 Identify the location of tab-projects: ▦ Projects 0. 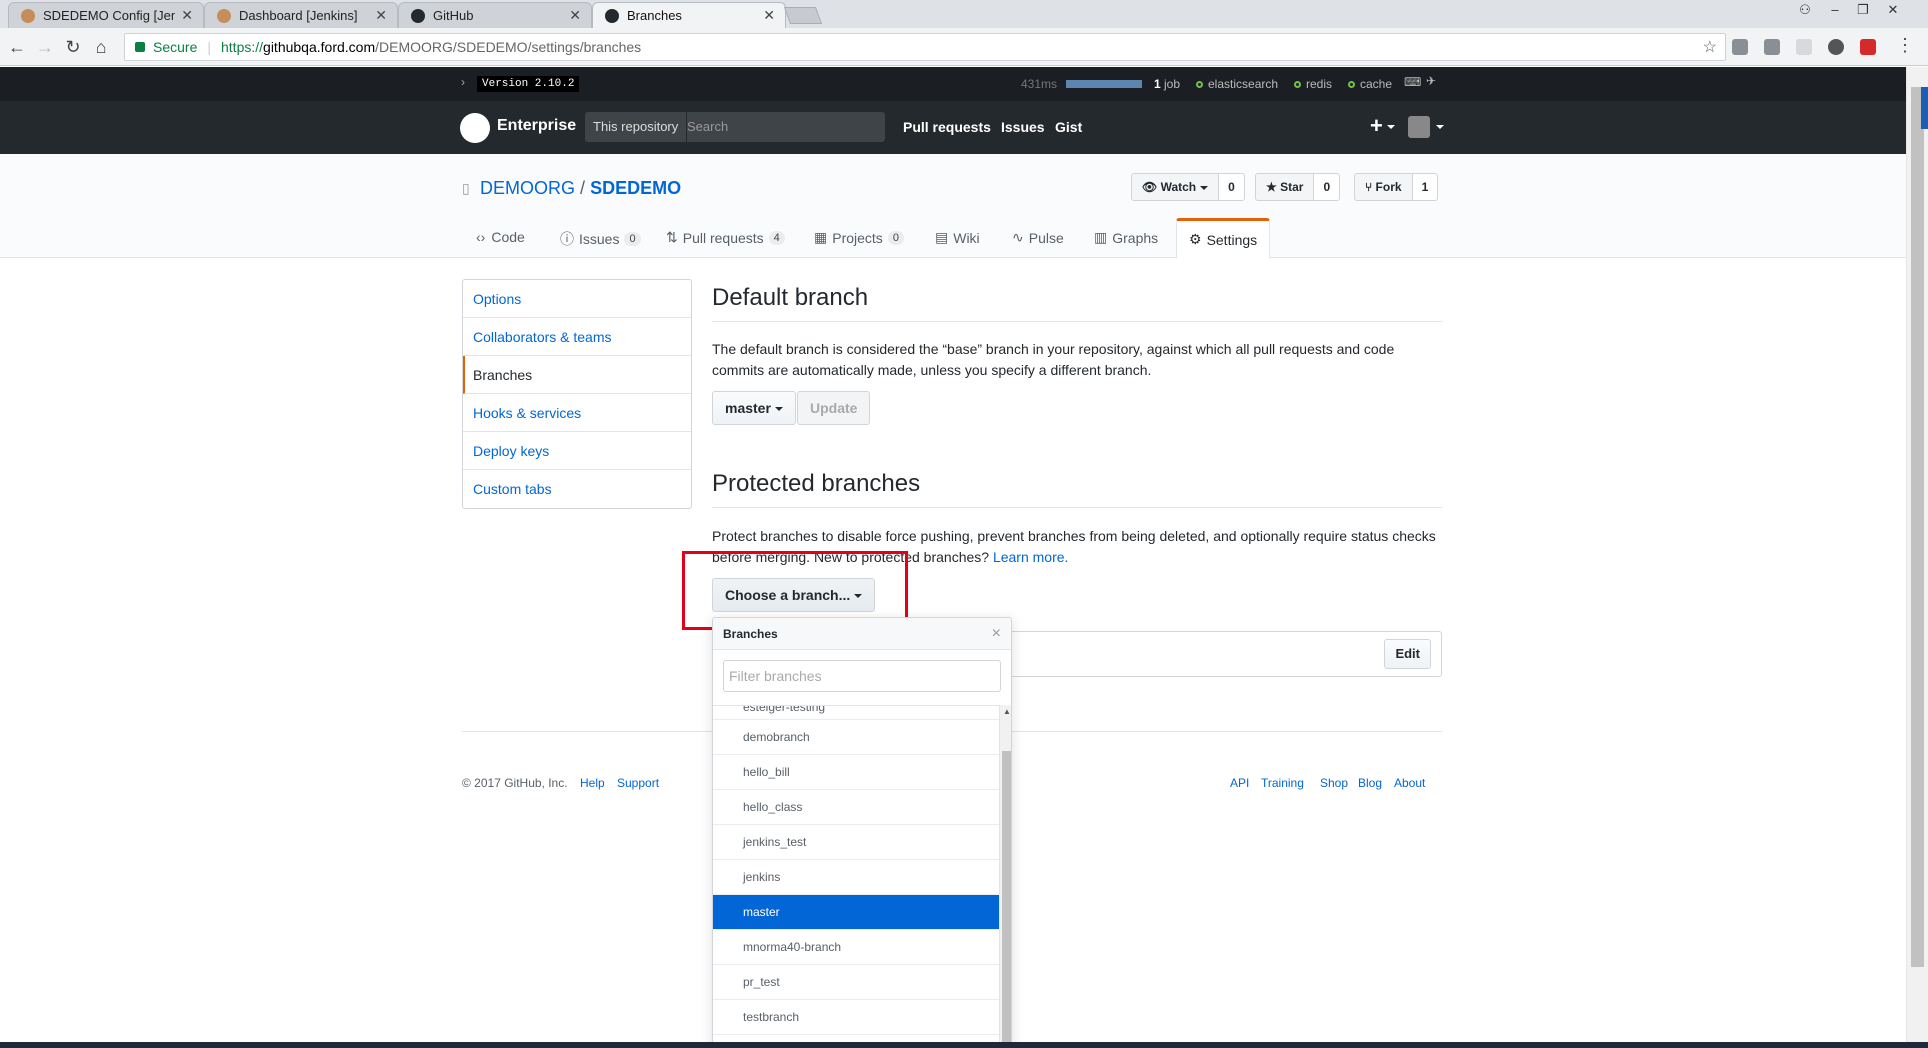
(859, 237).